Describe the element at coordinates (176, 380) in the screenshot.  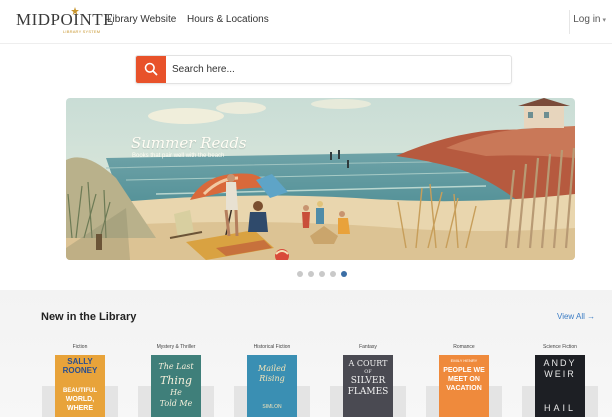
I see `book-cover-text: Thing` at that location.